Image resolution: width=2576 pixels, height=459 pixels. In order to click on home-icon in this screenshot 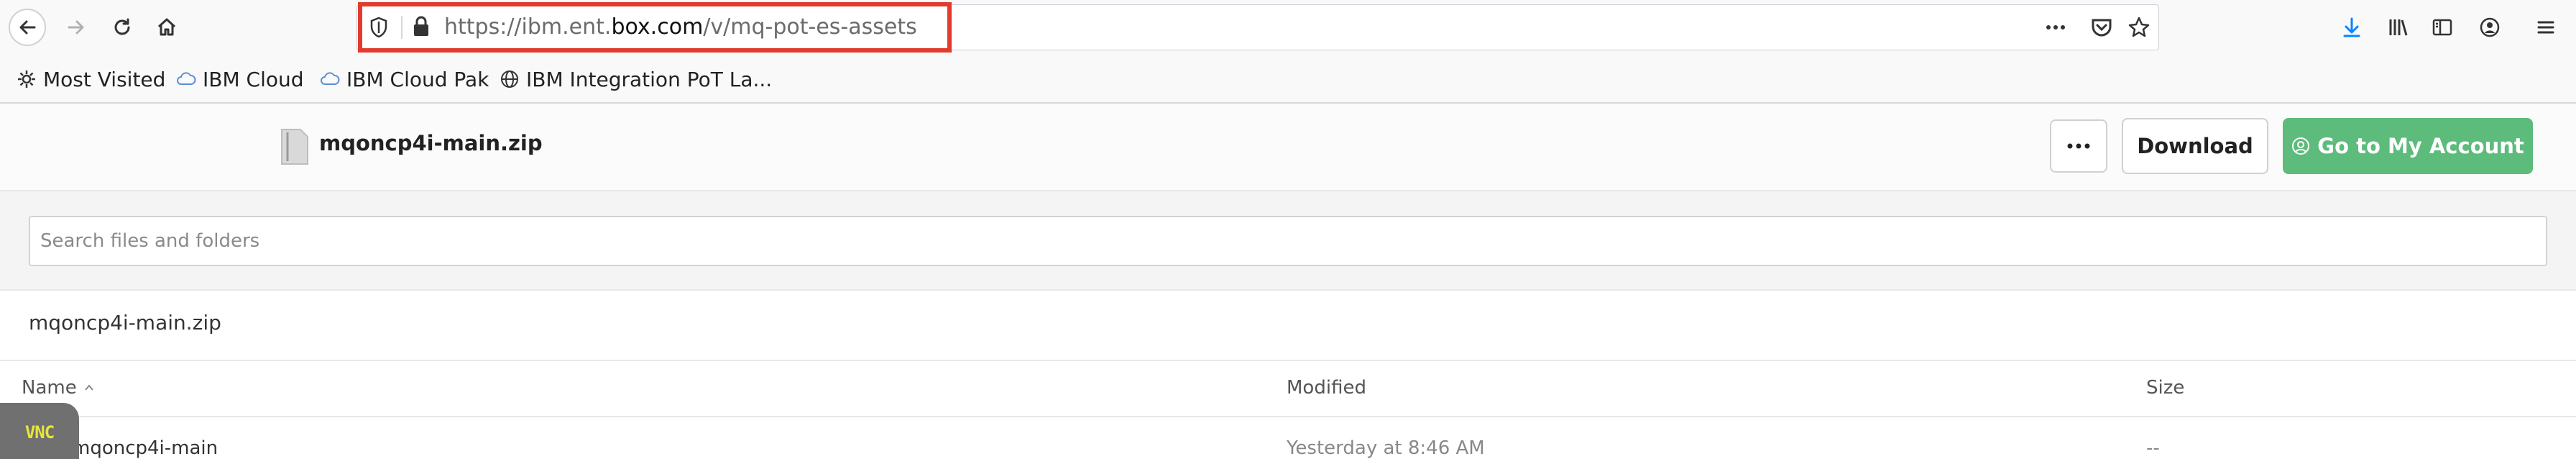, I will do `click(166, 27)`.